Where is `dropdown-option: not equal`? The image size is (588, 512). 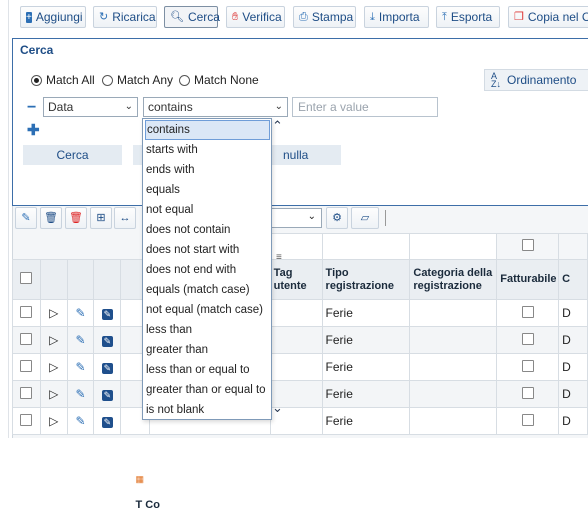
dropdown-option: not equal is located at coordinates (208, 210).